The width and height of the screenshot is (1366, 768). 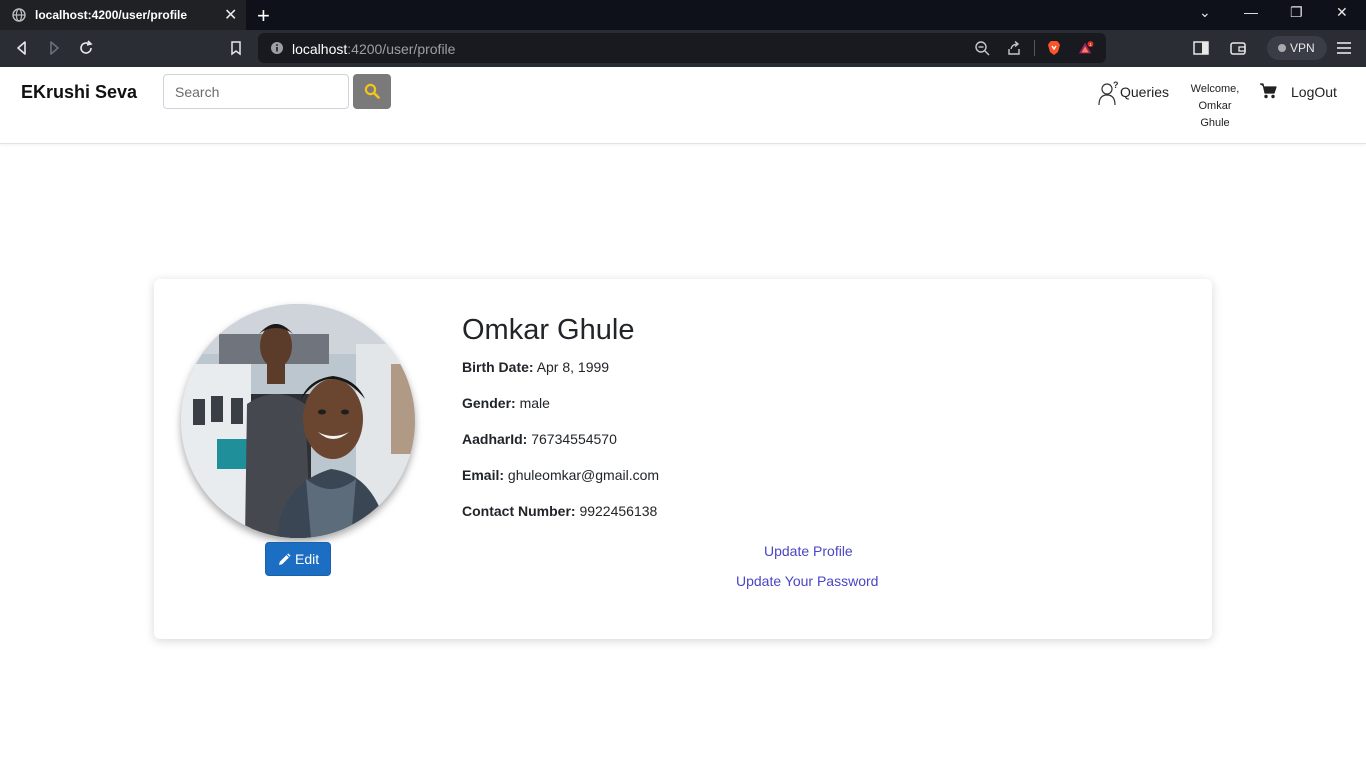 What do you see at coordinates (19, 15) in the screenshot?
I see `globe-icon` at bounding box center [19, 15].